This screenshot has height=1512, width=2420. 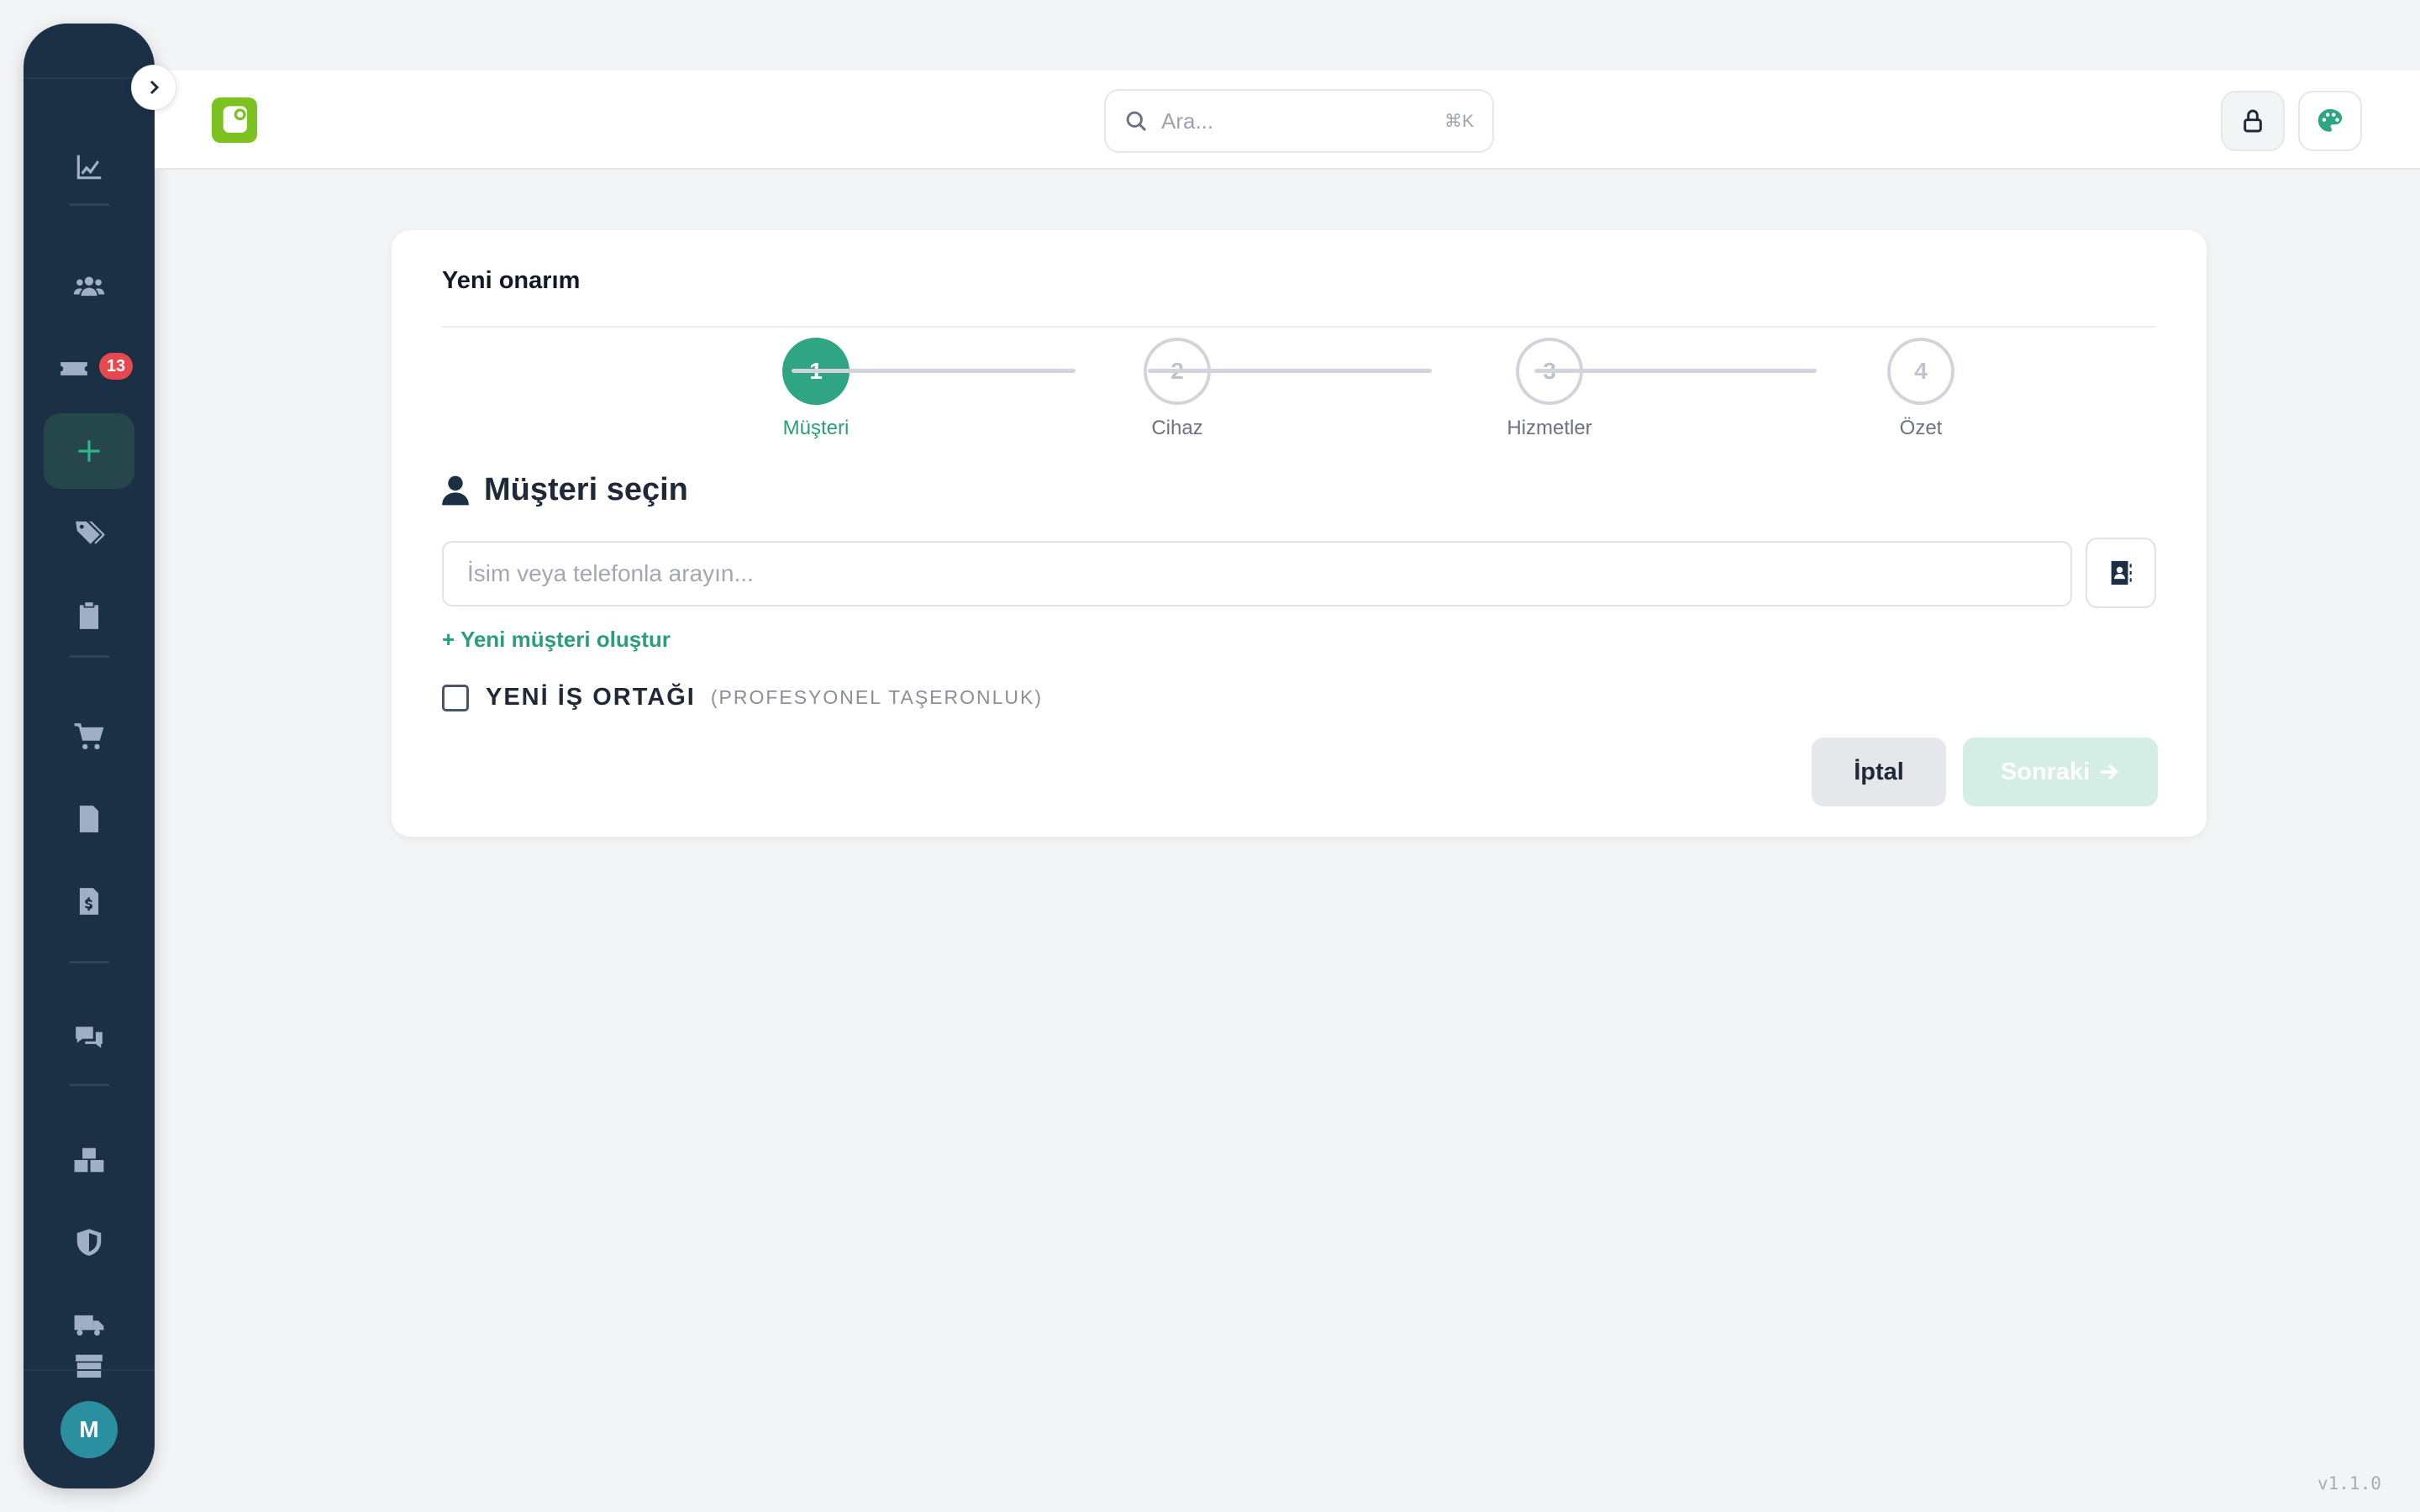 What do you see at coordinates (1177, 389) in the screenshot?
I see `step-device: 2 Cihaz` at bounding box center [1177, 389].